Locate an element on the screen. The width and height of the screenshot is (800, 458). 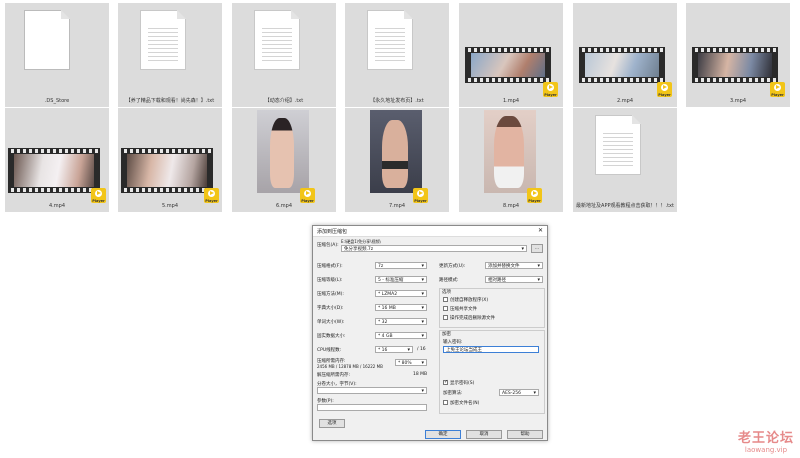
ok-button: 确定 is located at coordinates (443, 434).